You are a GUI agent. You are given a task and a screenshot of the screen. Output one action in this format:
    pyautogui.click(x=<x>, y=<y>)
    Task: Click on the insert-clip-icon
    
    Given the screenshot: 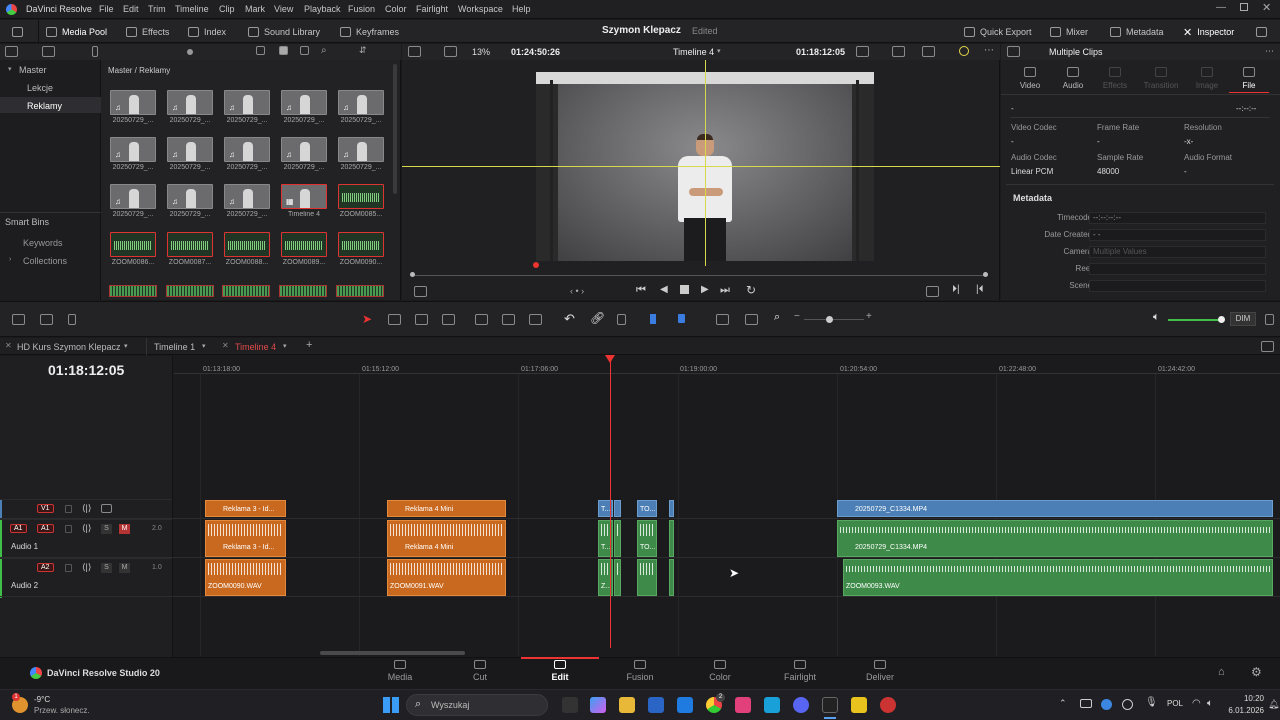 What is the action you would take?
    pyautogui.click(x=481, y=319)
    